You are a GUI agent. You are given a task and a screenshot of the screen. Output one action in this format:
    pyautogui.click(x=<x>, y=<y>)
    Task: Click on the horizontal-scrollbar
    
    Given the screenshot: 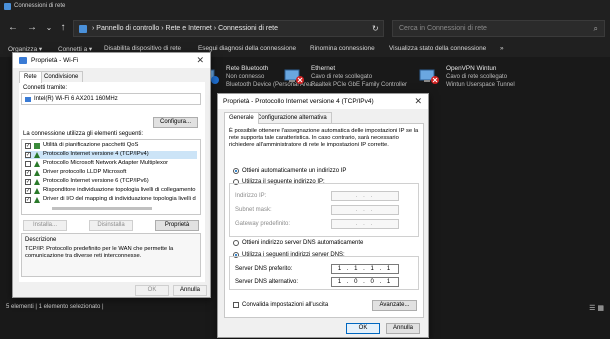 What is the action you would take?
    pyautogui.click(x=102, y=208)
    